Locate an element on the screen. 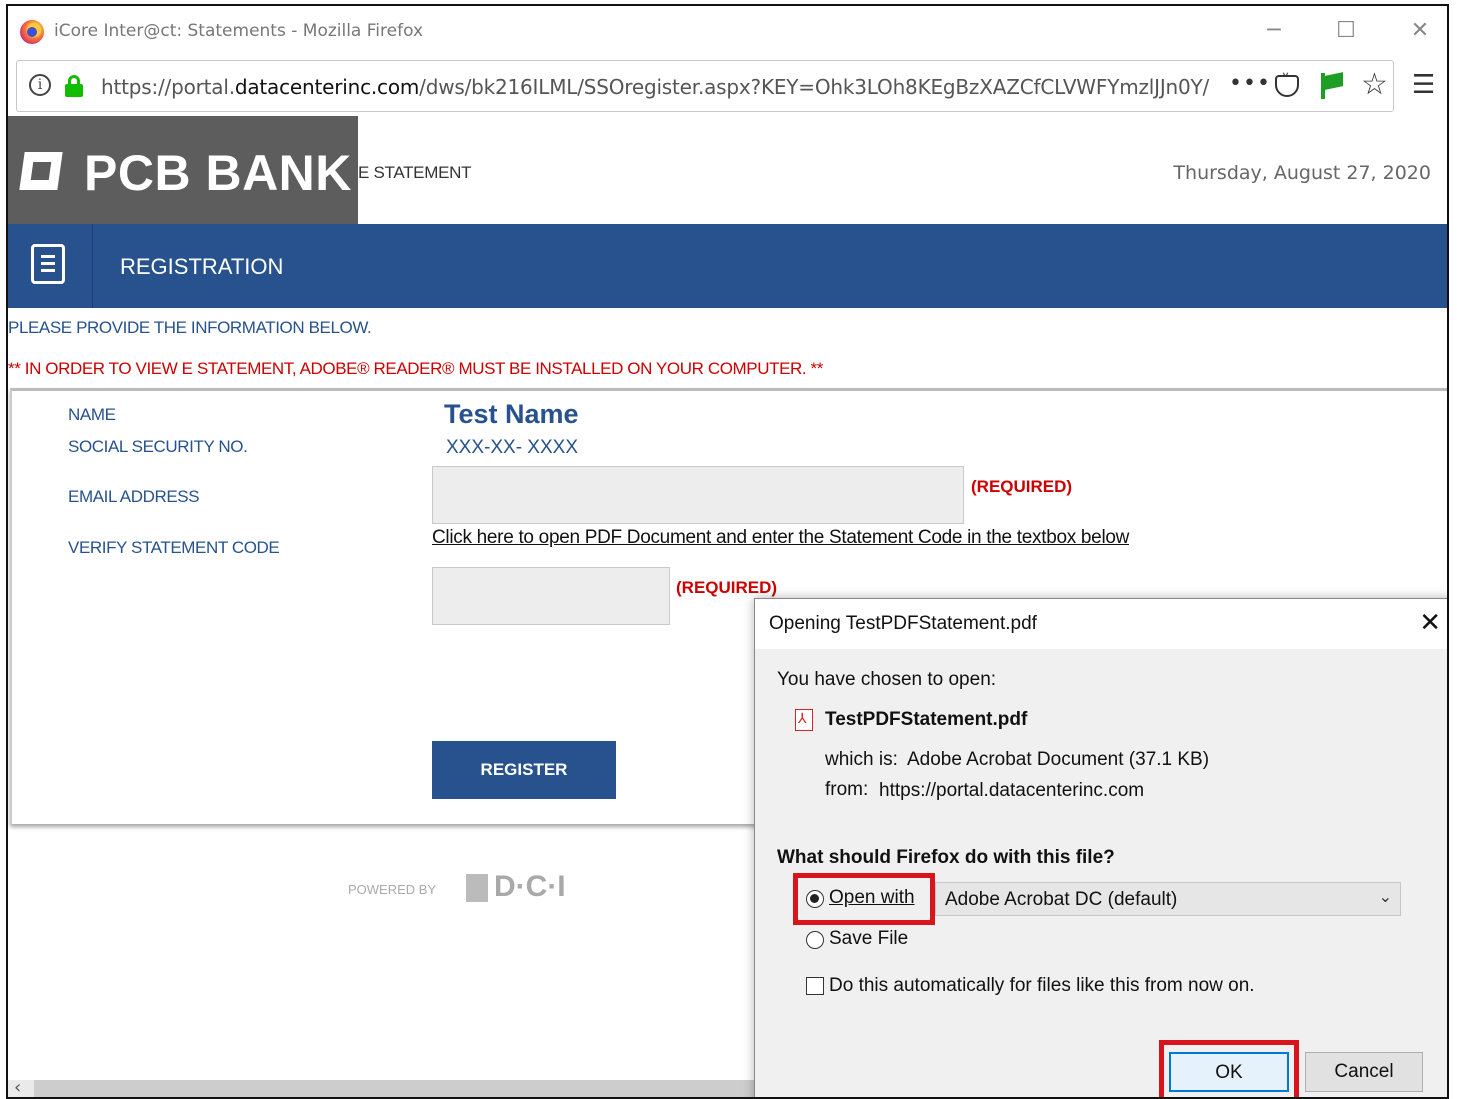 Image resolution: width=1457 pixels, height=1099 pixels. open-with-radio is located at coordinates (815, 899).